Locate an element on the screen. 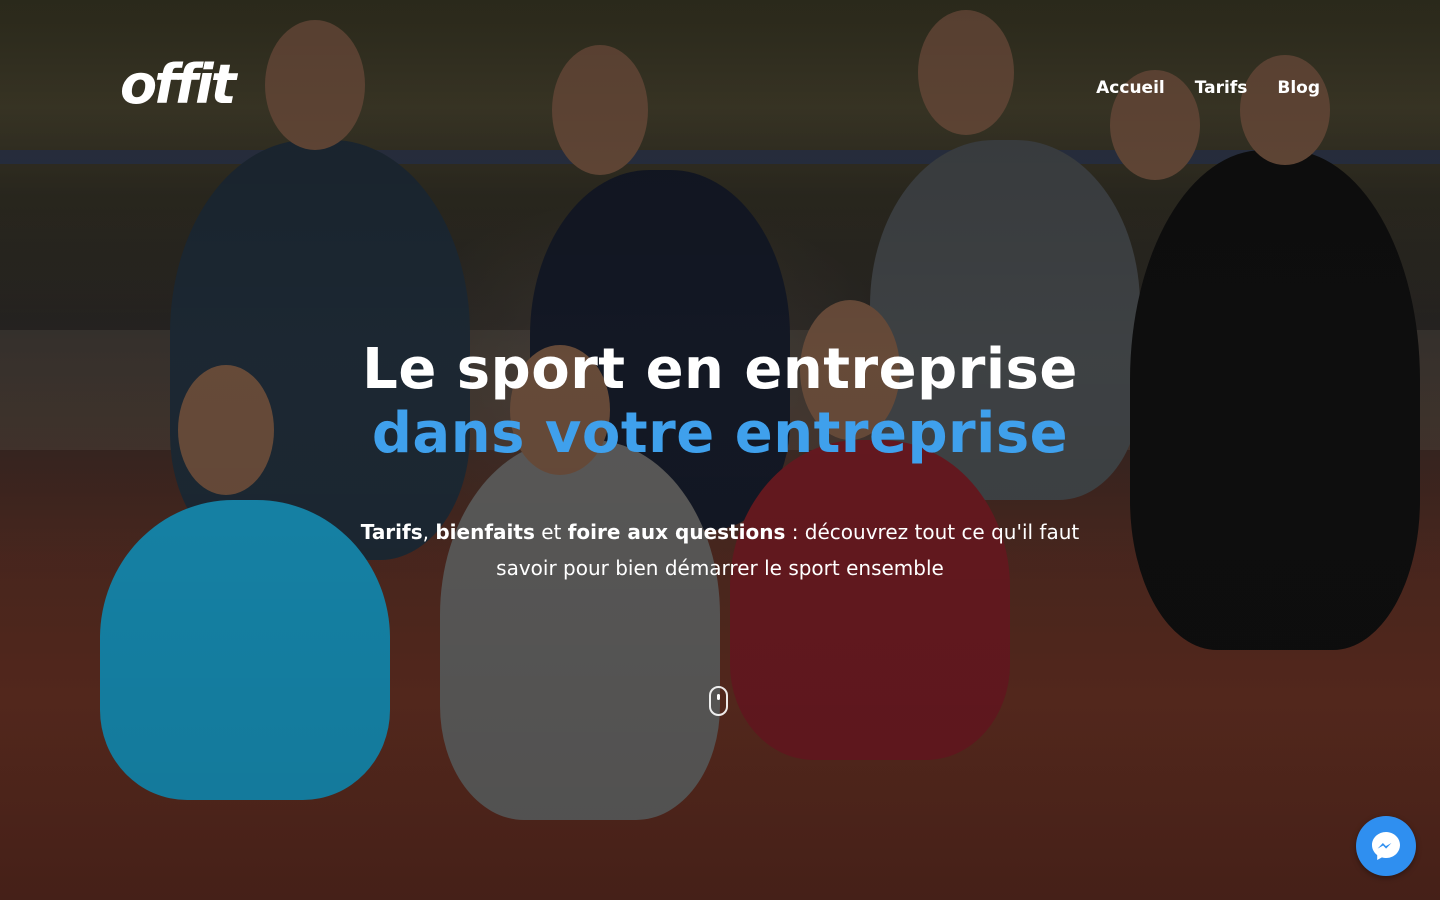 The height and width of the screenshot is (900, 1440). nav-link-blog: Blog is located at coordinates (1298, 88).